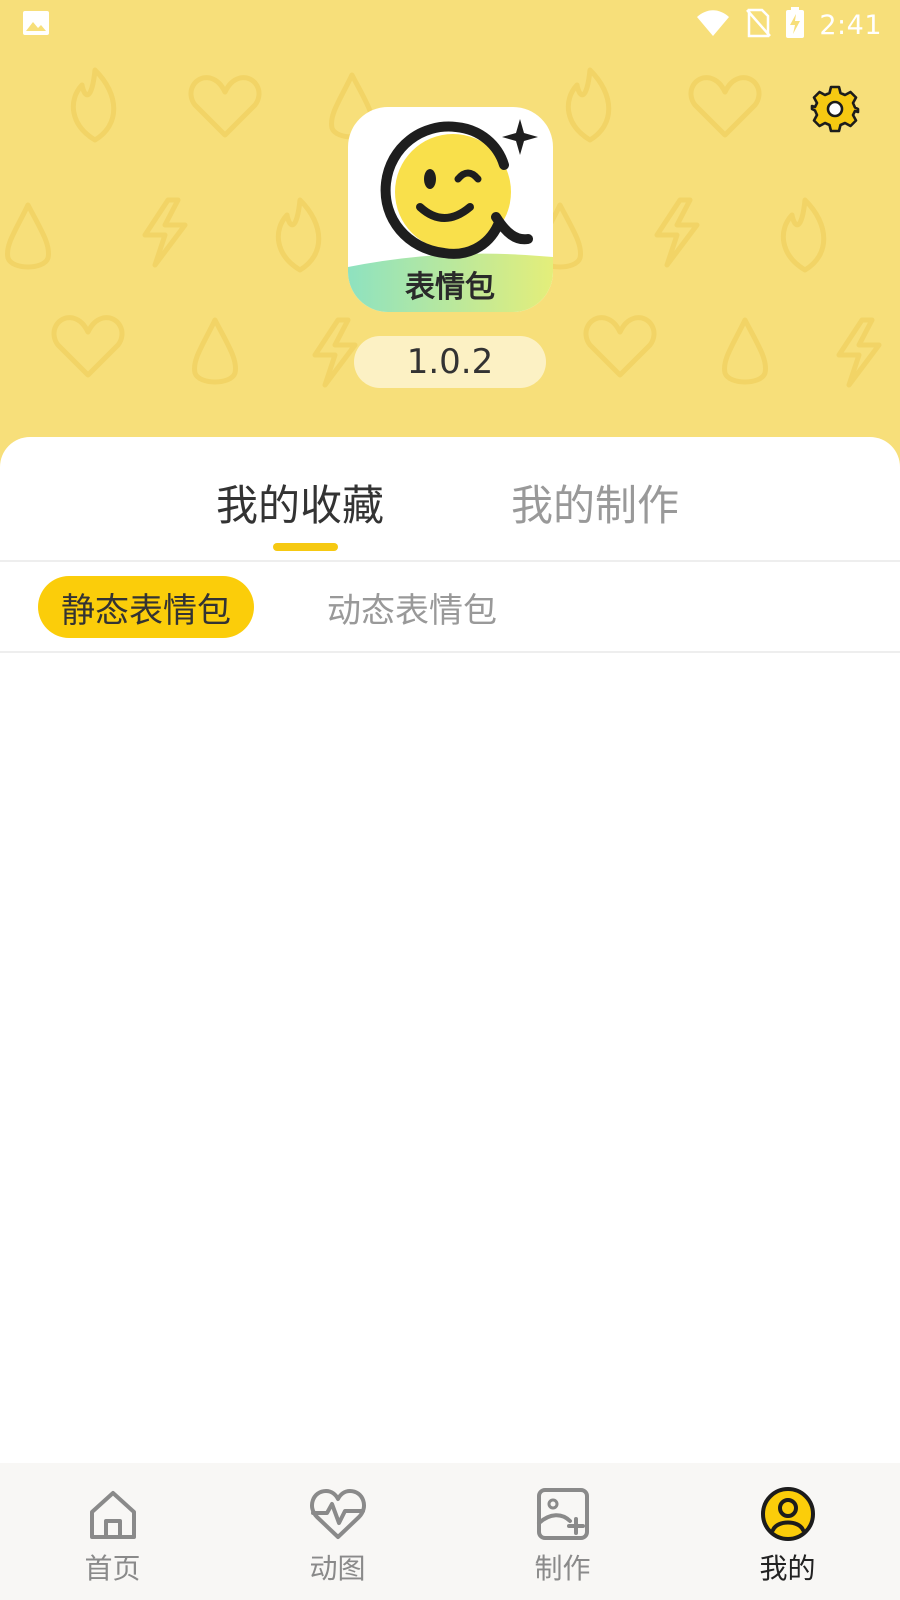  Describe the element at coordinates (450, 25) in the screenshot. I see `status-bar: 2:41` at that location.